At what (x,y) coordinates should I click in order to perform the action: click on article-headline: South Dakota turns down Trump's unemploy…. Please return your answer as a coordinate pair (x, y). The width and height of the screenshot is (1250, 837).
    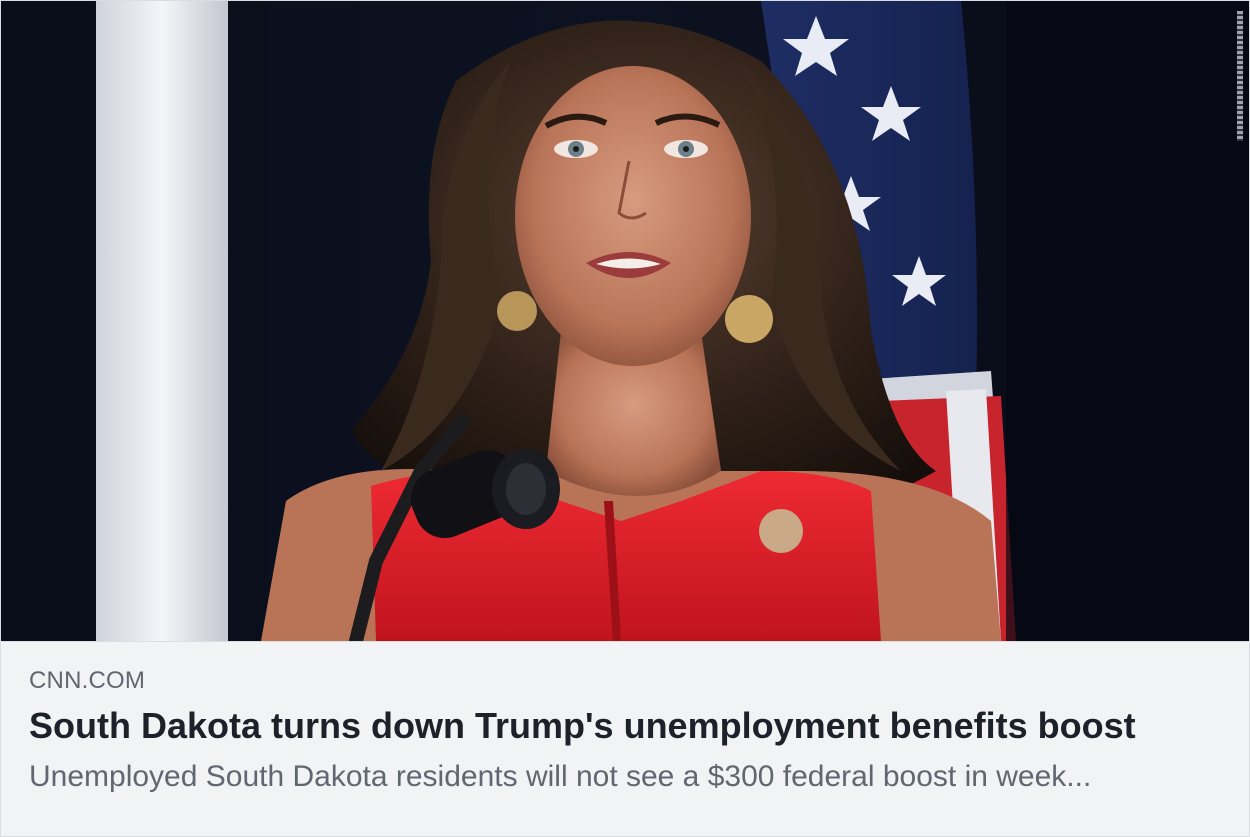
    Looking at the image, I should click on (625, 726).